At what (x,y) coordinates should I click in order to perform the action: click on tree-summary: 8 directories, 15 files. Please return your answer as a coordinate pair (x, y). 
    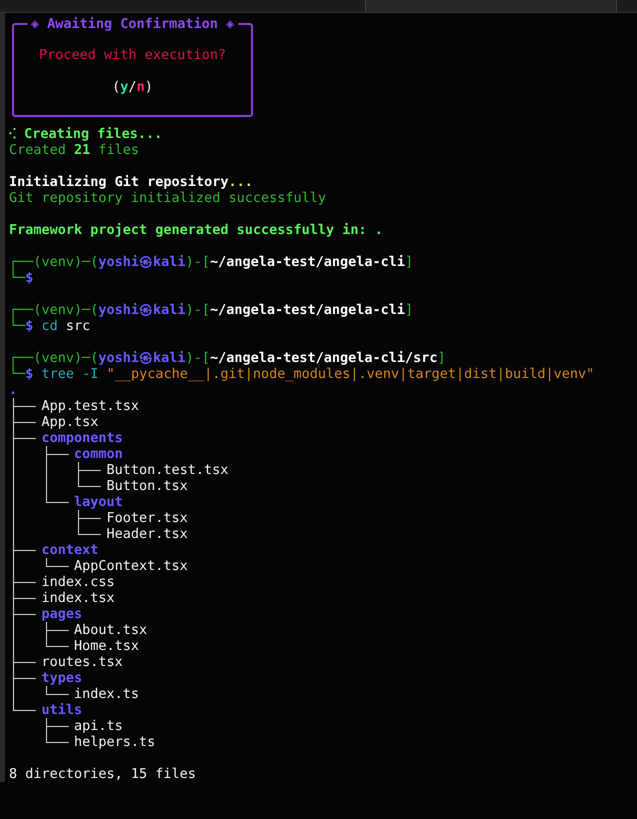
    Looking at the image, I should click on (102, 774).